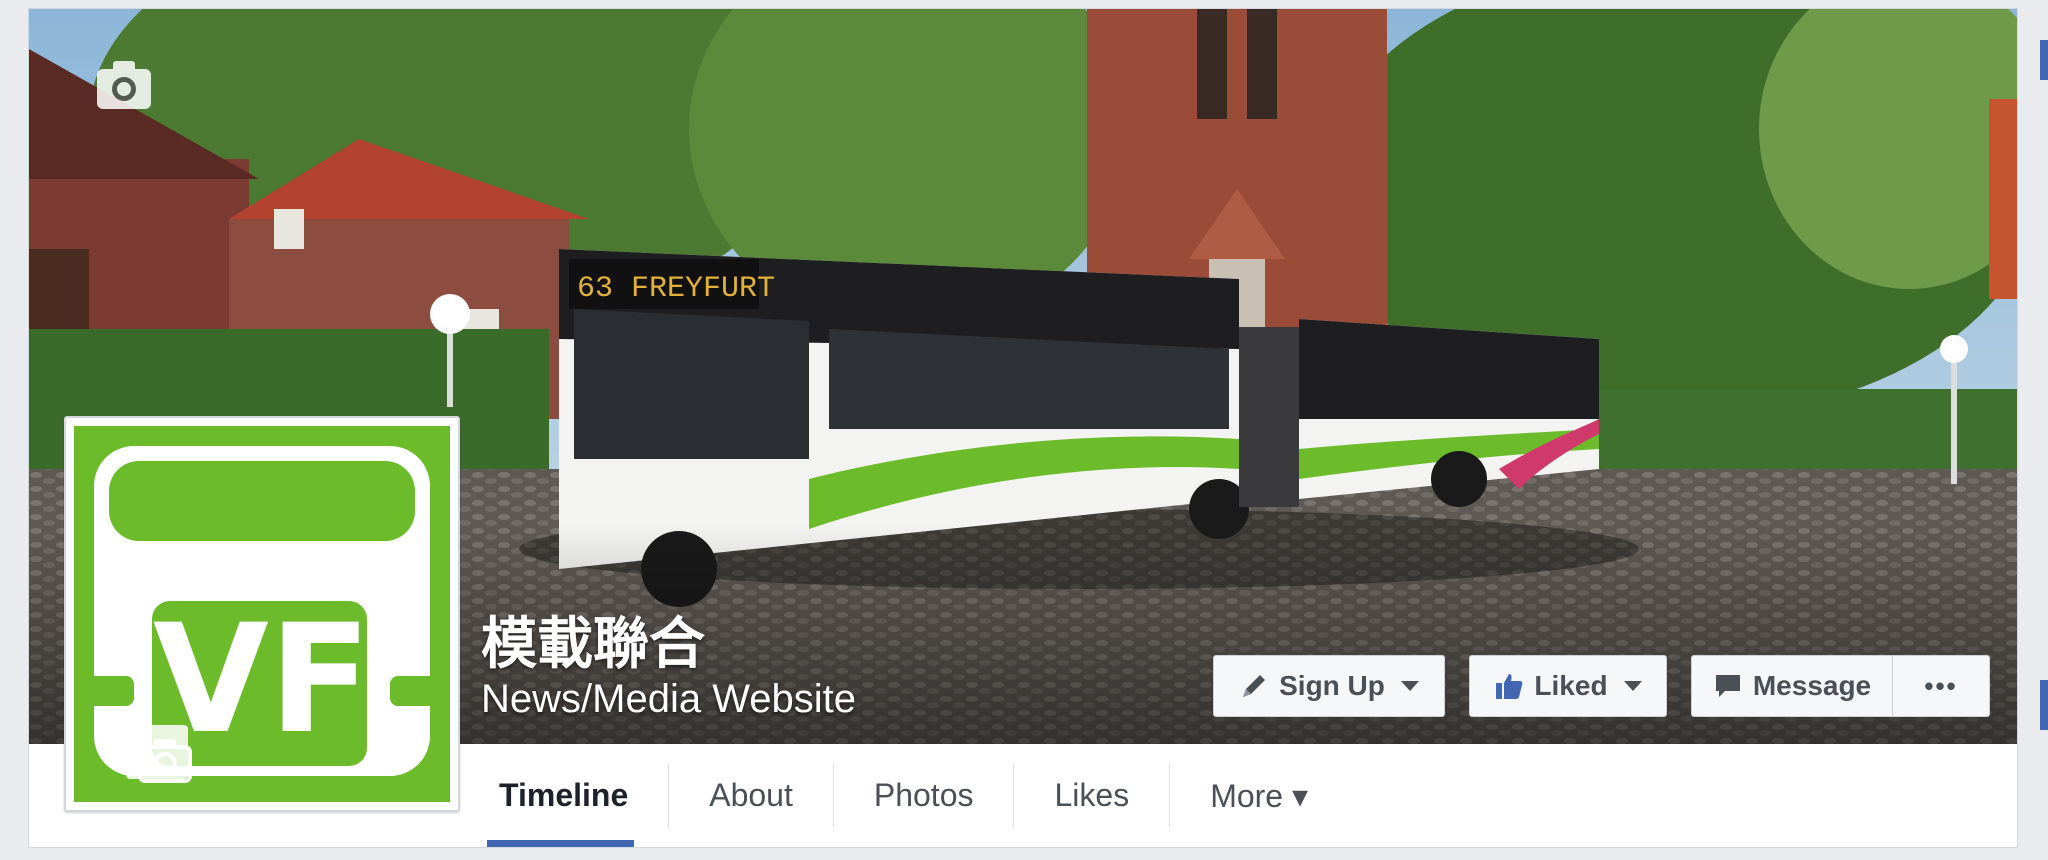 The image size is (2048, 860). I want to click on liked-button: Liked, so click(1568, 686).